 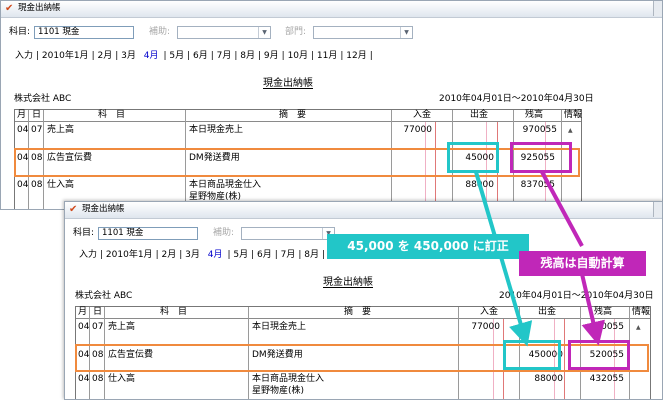 I want to click on correction-callout: 45,000 を 450,000 に訂正, so click(x=428, y=246).